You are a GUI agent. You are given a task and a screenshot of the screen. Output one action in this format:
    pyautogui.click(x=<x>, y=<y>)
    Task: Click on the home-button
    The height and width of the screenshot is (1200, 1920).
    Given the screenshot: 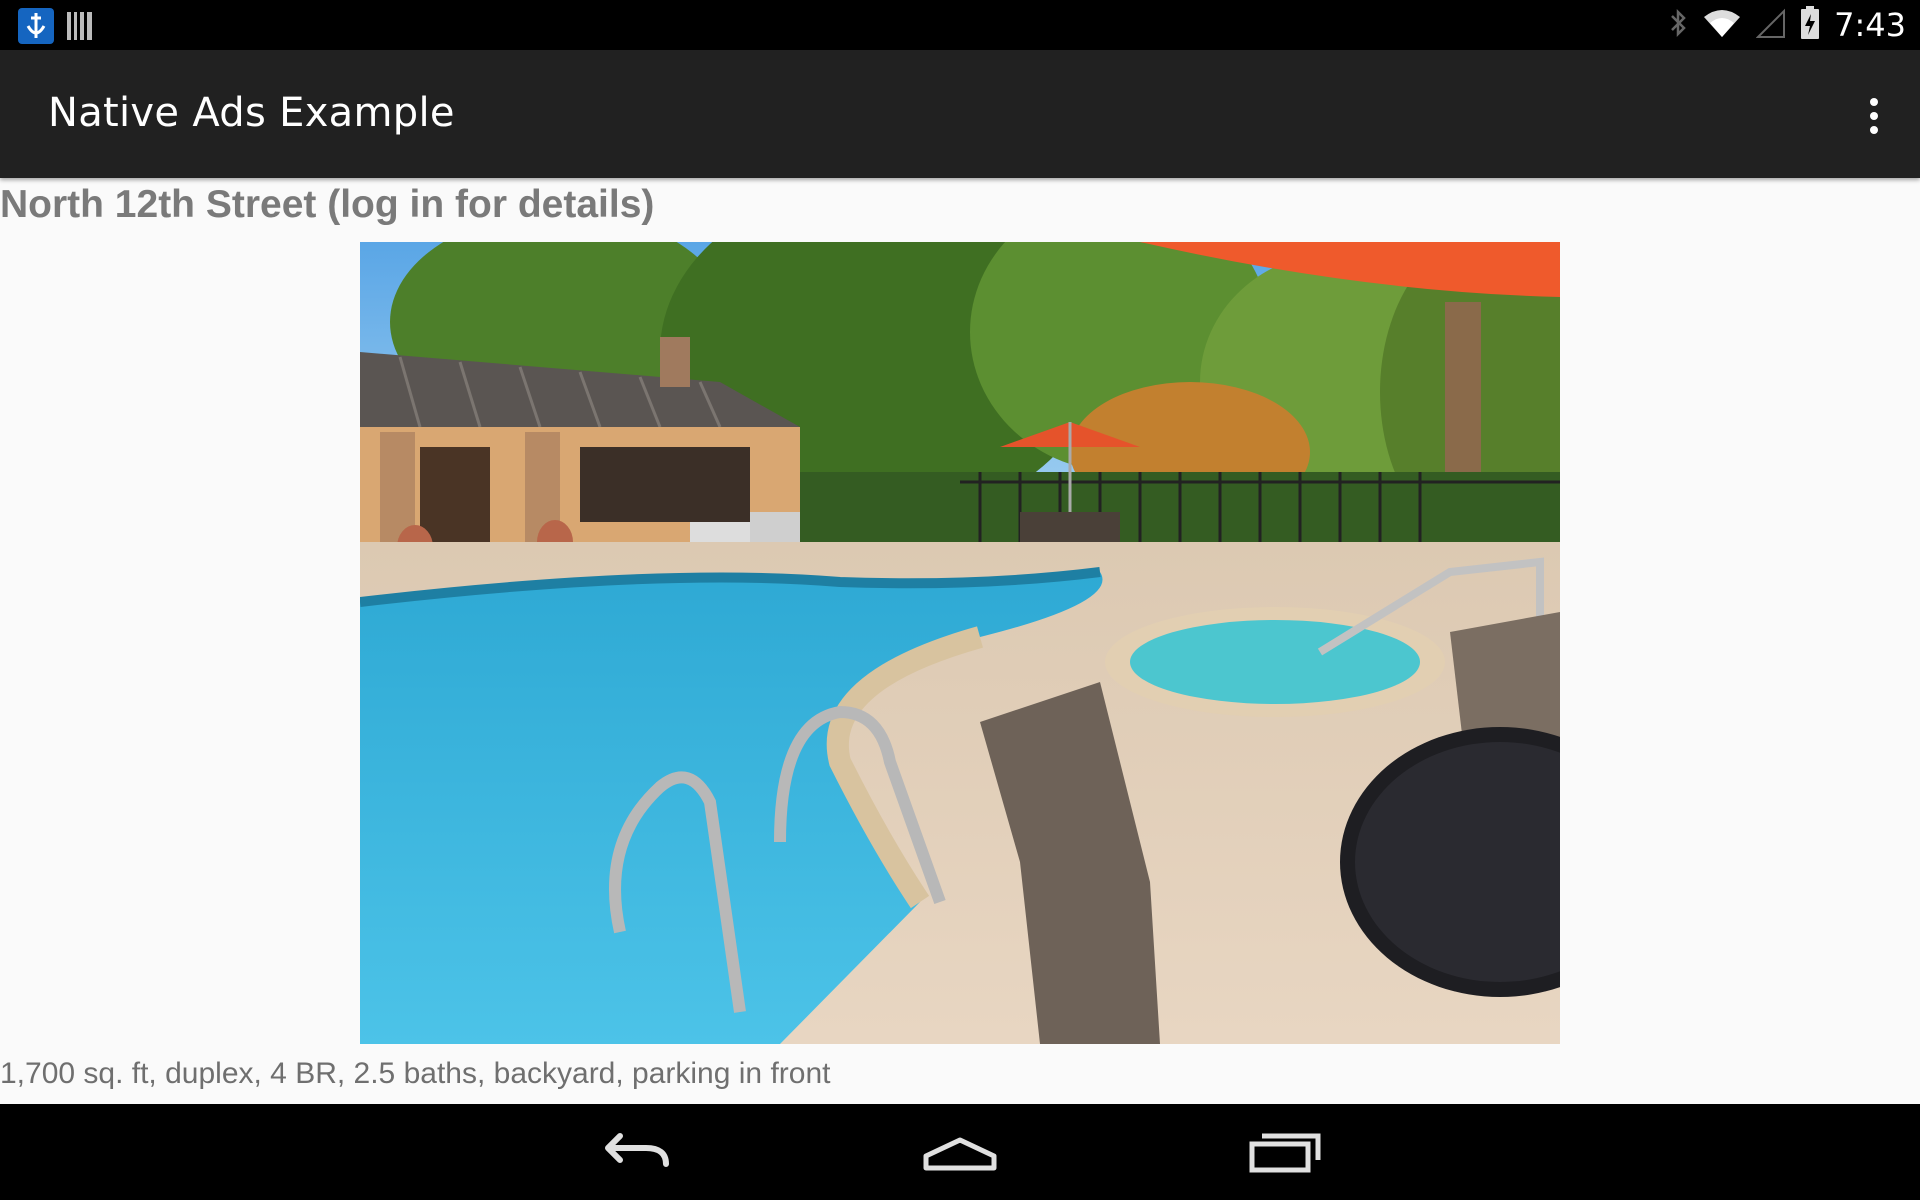 What is the action you would take?
    pyautogui.click(x=960, y=1152)
    